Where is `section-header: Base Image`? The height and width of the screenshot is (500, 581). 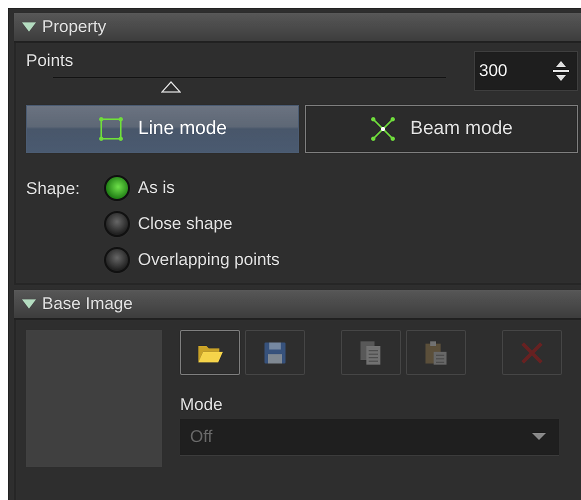 section-header: Base Image is located at coordinates (297, 305).